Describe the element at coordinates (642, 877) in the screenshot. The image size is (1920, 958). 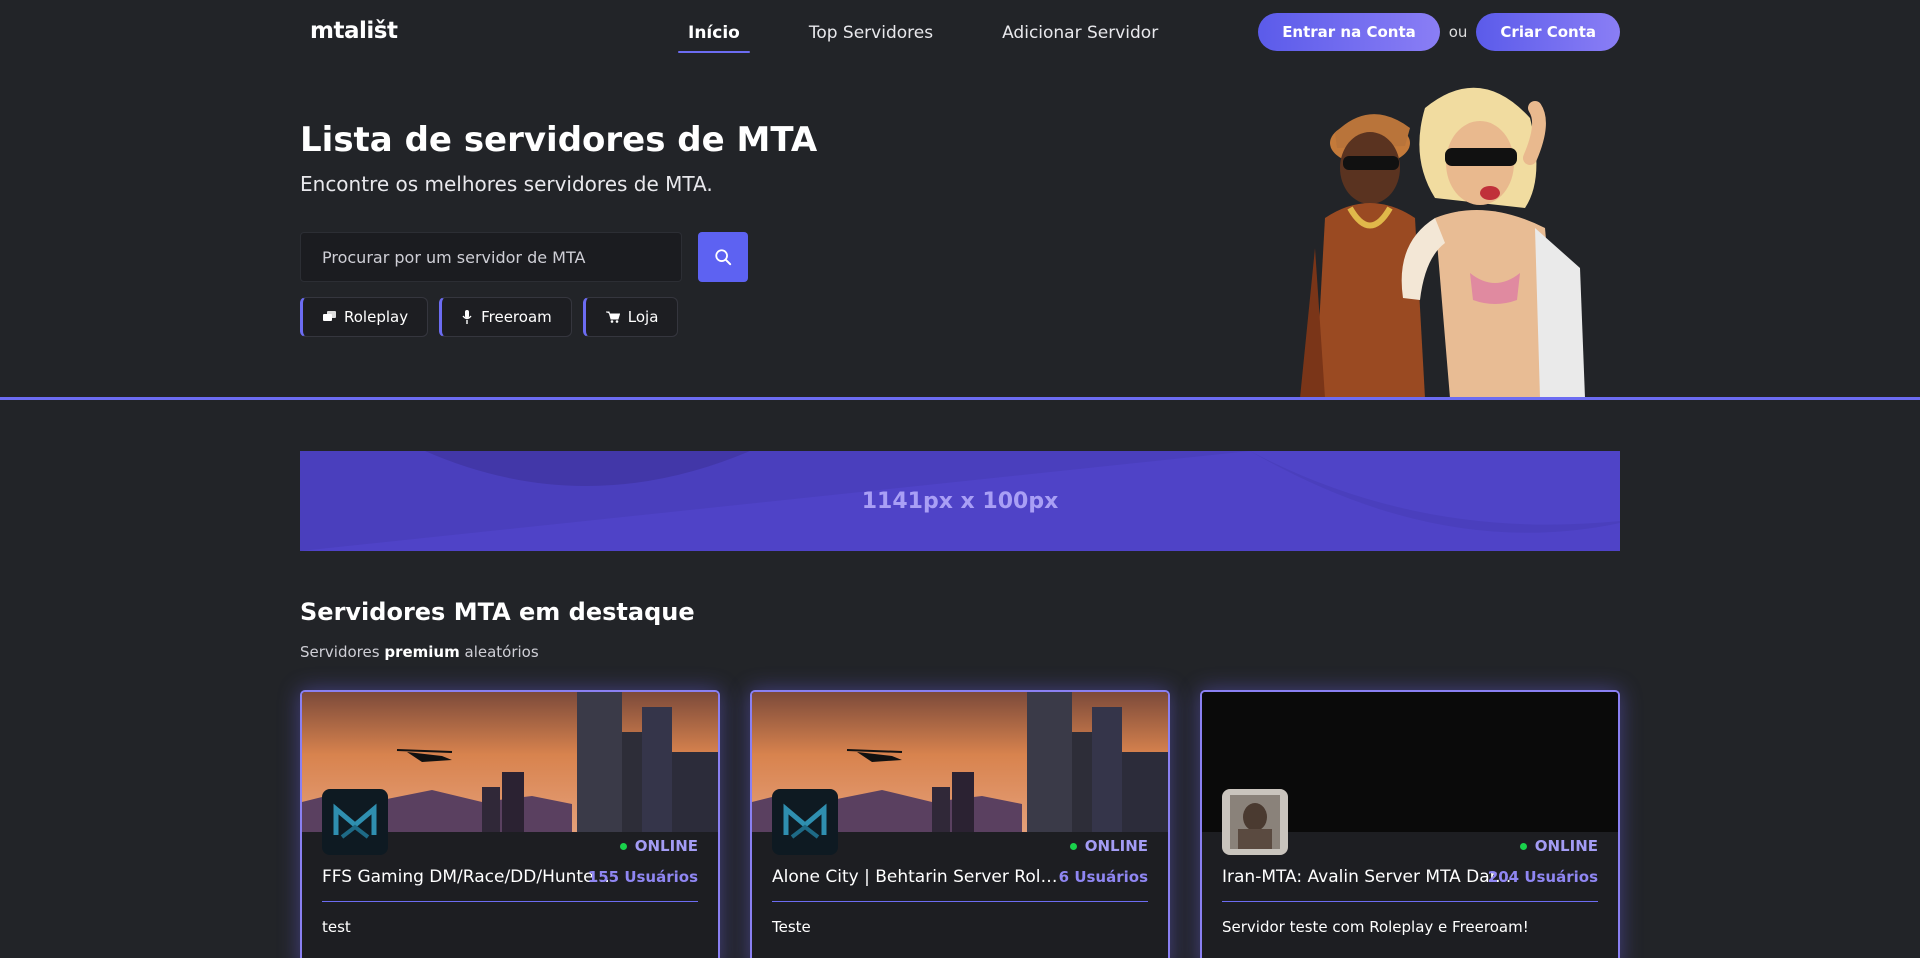
I see `server-users-count: 155 Usuários` at that location.